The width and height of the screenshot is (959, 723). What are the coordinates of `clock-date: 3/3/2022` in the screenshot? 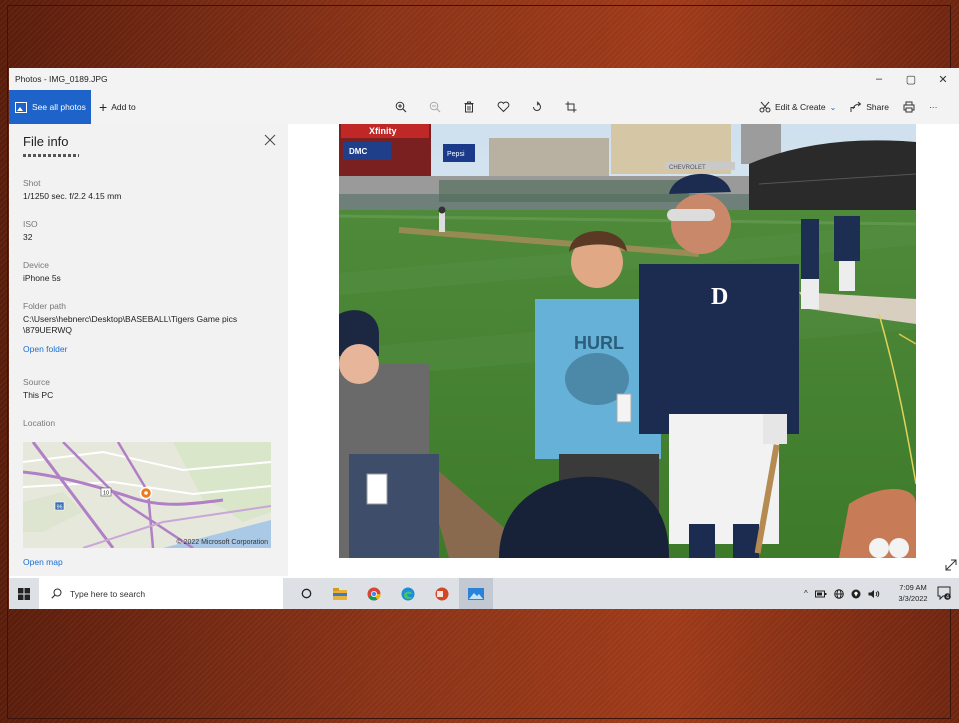 It's located at (913, 598).